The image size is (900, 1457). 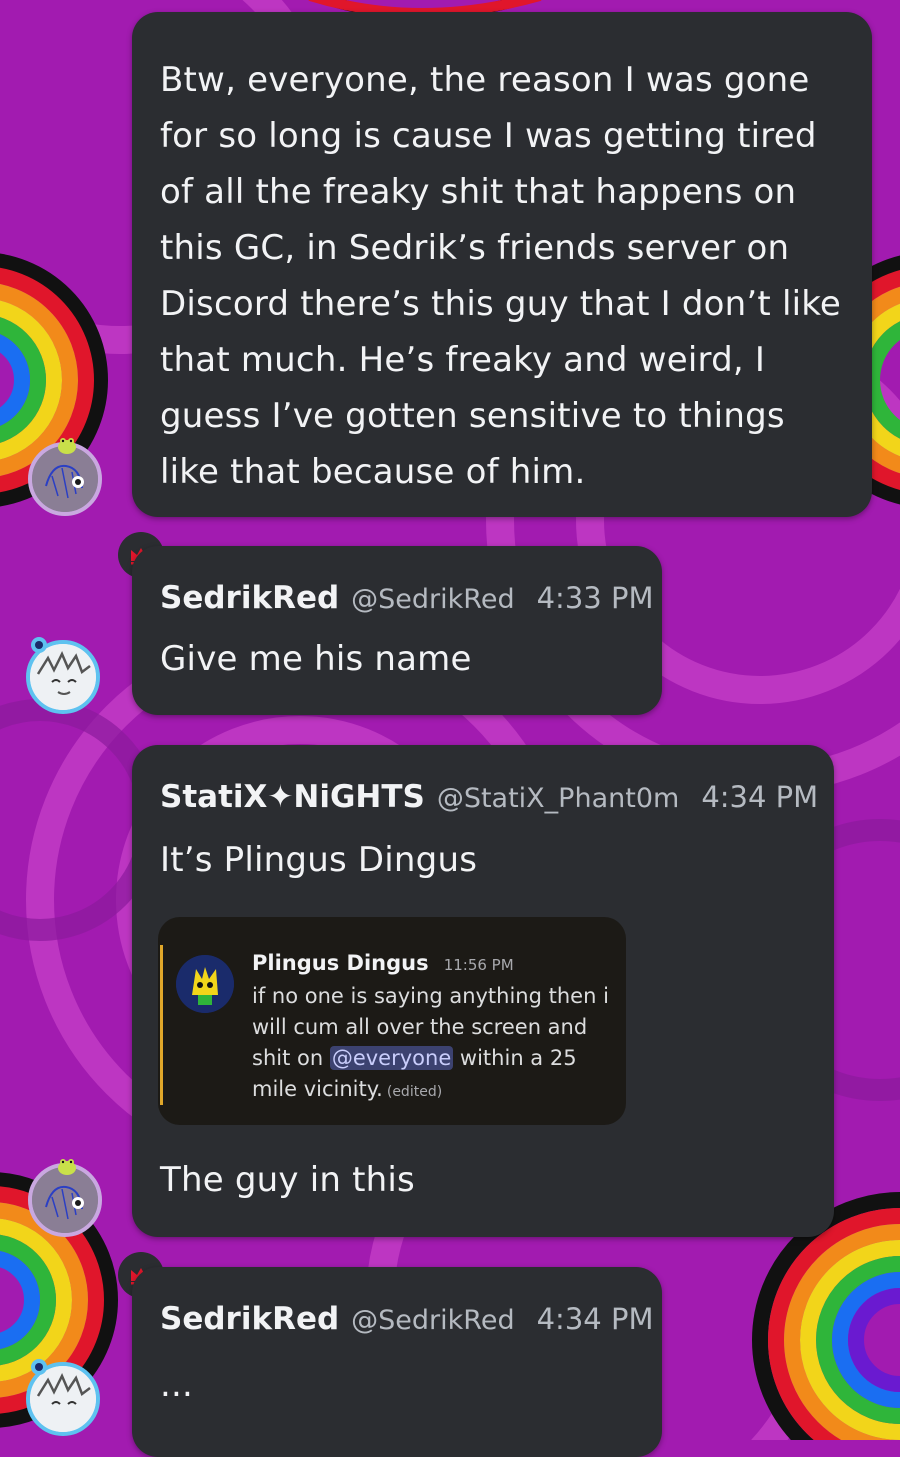 I want to click on avatar-plingus-dingus, so click(x=205, y=984).